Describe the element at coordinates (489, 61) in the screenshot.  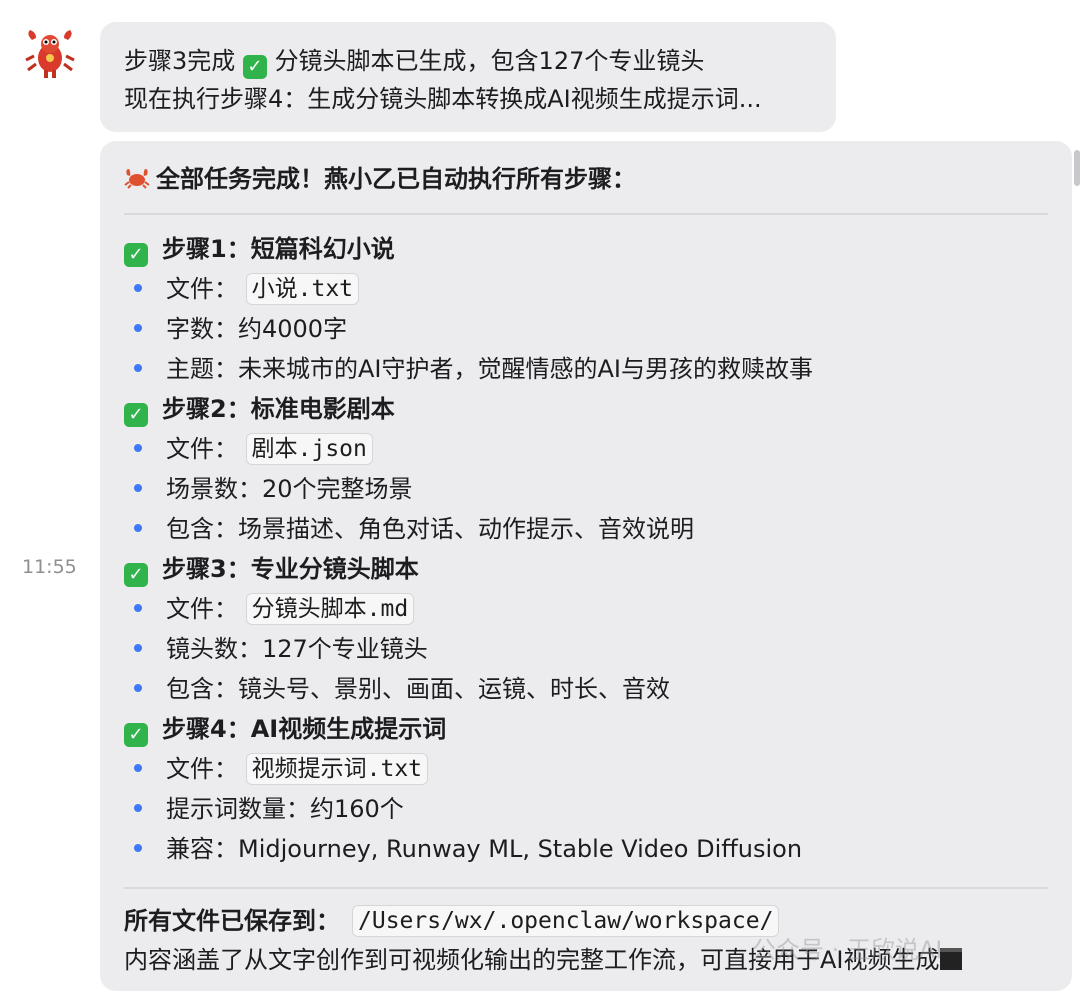
I see `progress-line-1-suffix: 分镜头脚本已生成，包含127个专业镜头` at that location.